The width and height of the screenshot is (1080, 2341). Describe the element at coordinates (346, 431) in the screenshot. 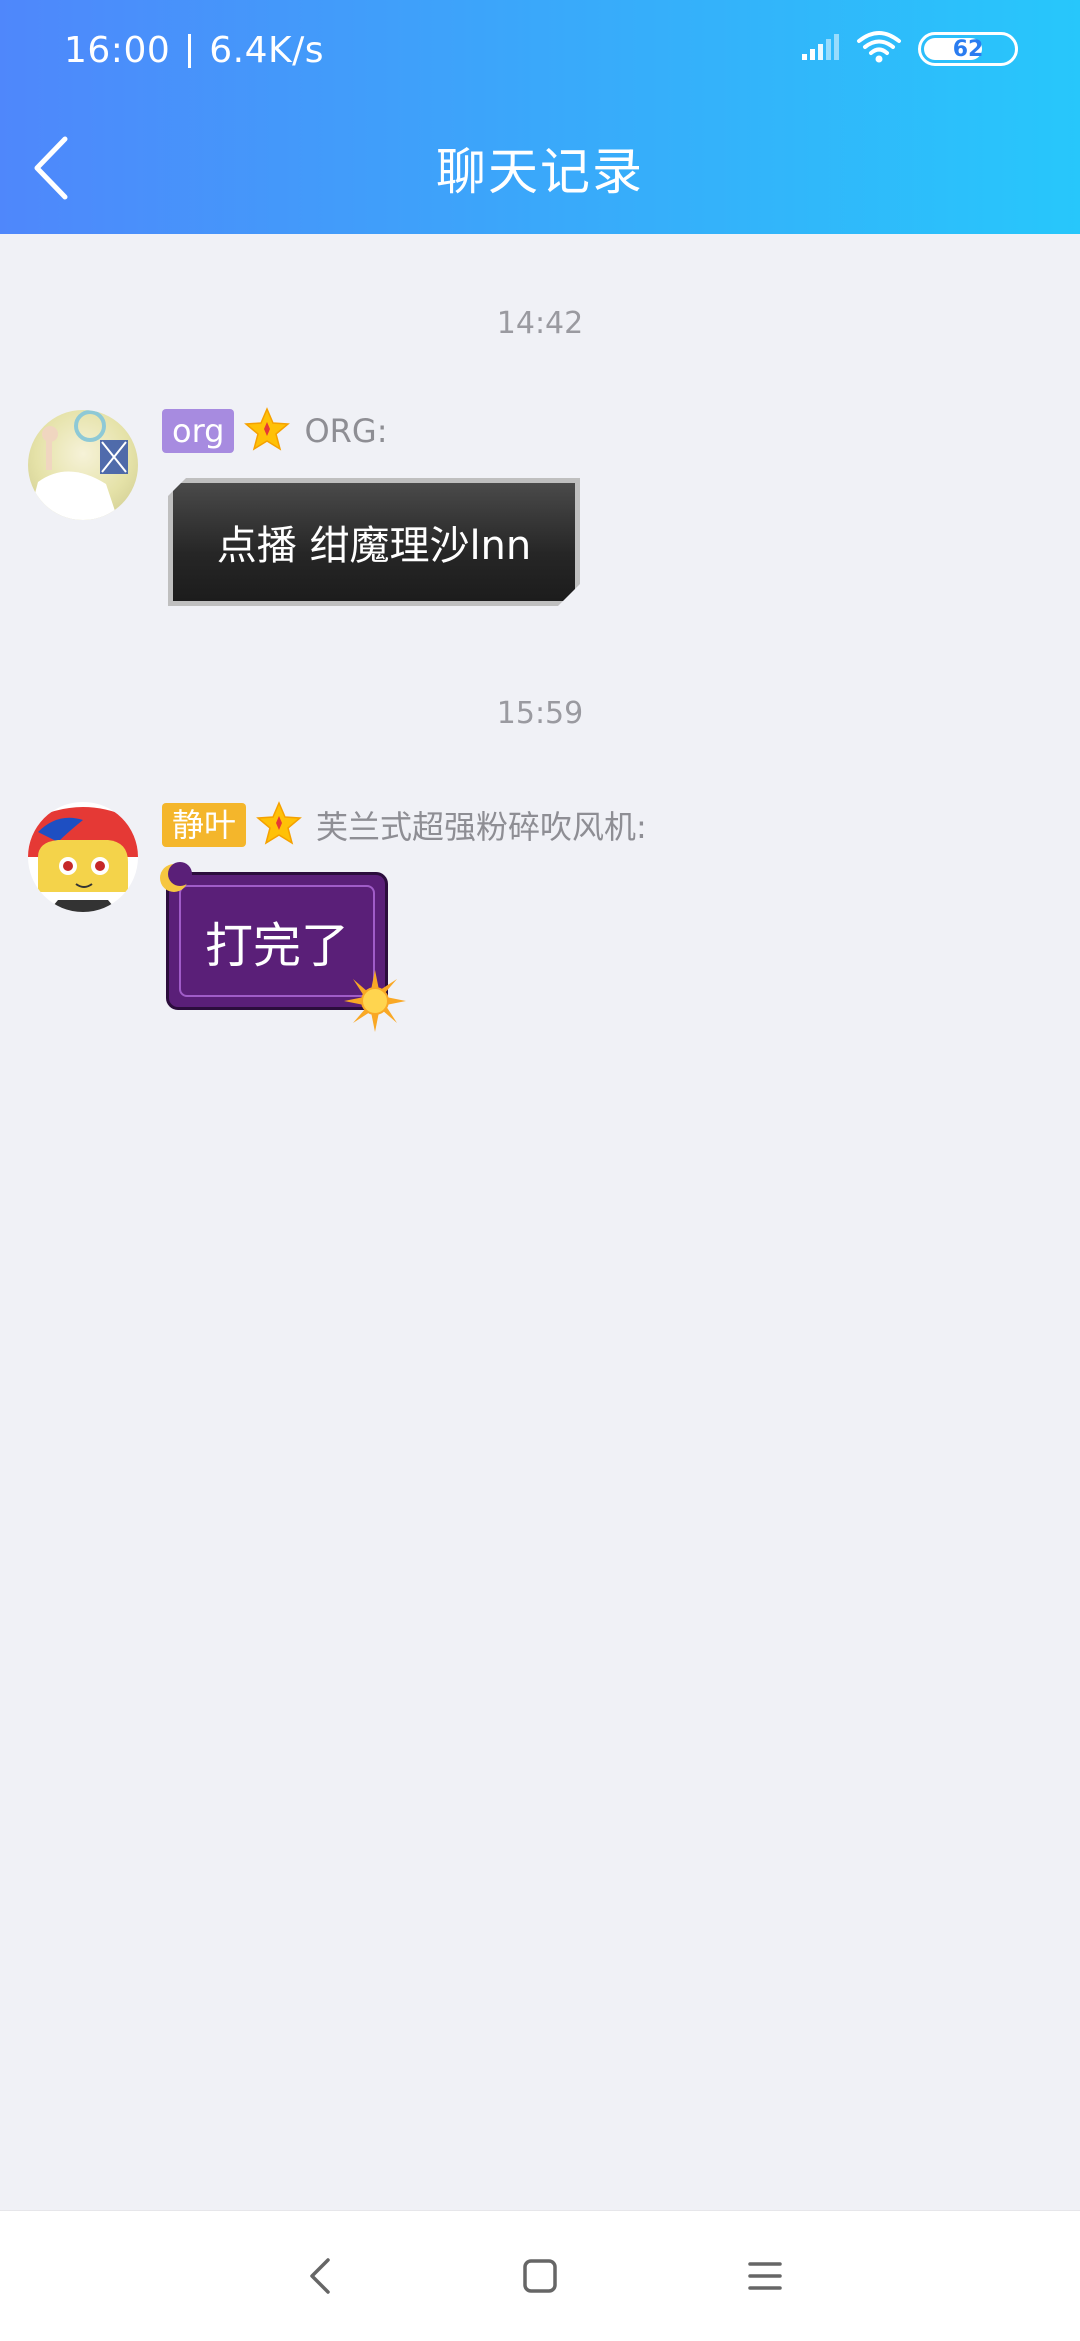

I see `sender-name: ORG:` at that location.